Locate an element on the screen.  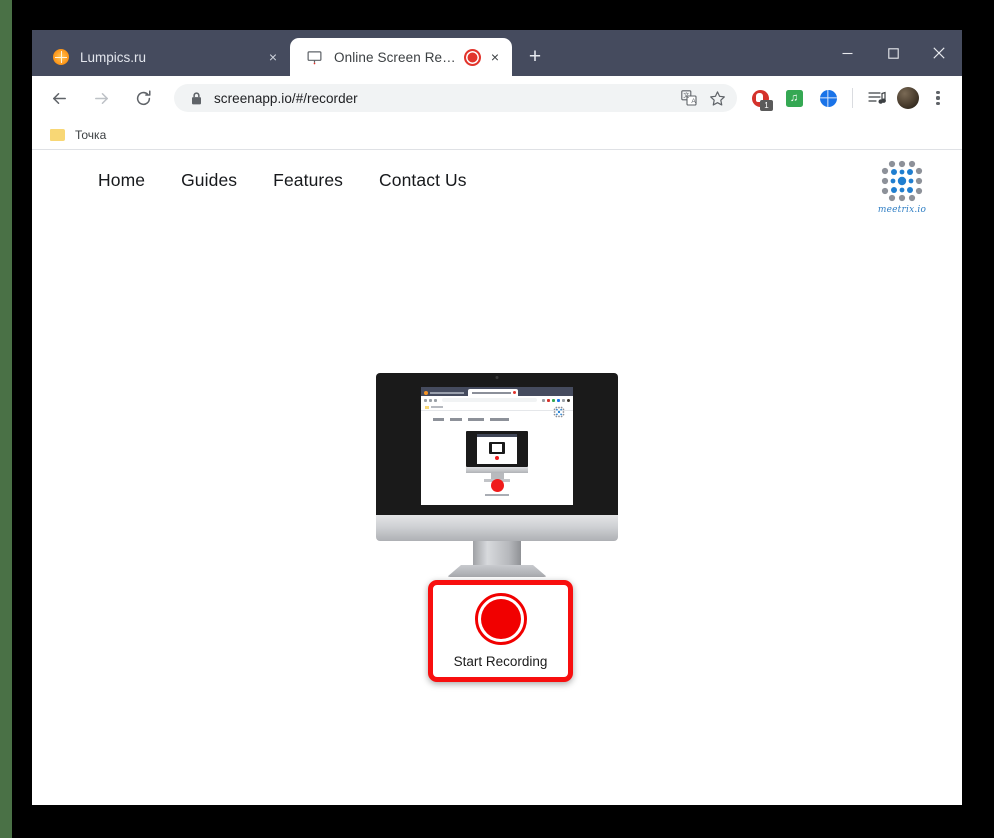
window-controls is located at coordinates (893, 53).